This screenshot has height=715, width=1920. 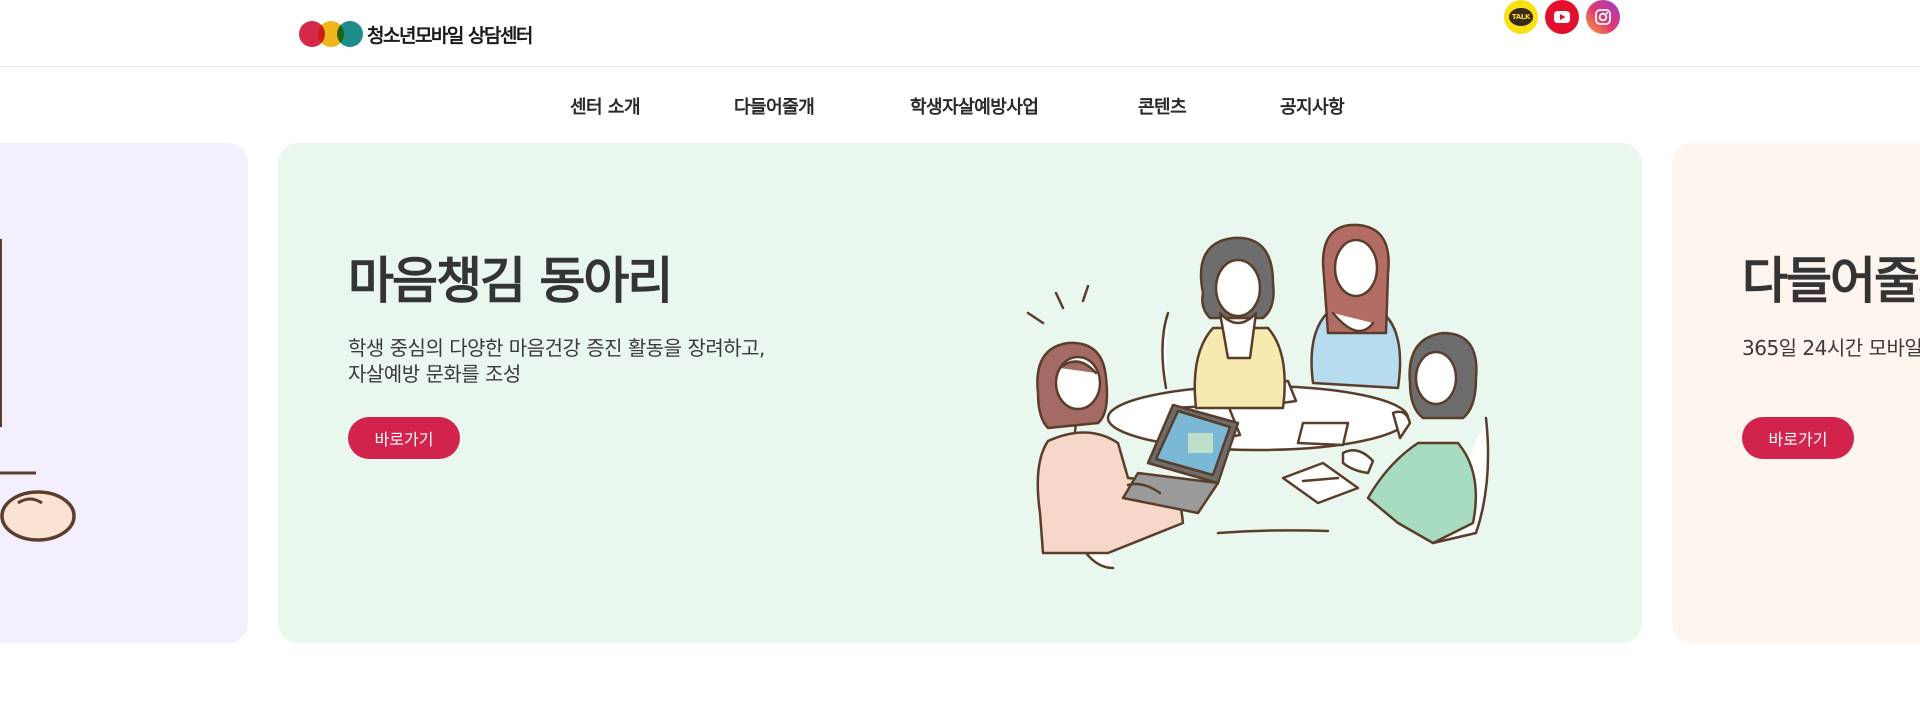 What do you see at coordinates (556, 348) in the screenshot?
I see `slide-description-line1: 학생 중심의 다양한 마음건강 증진 활동을 장려하고,` at bounding box center [556, 348].